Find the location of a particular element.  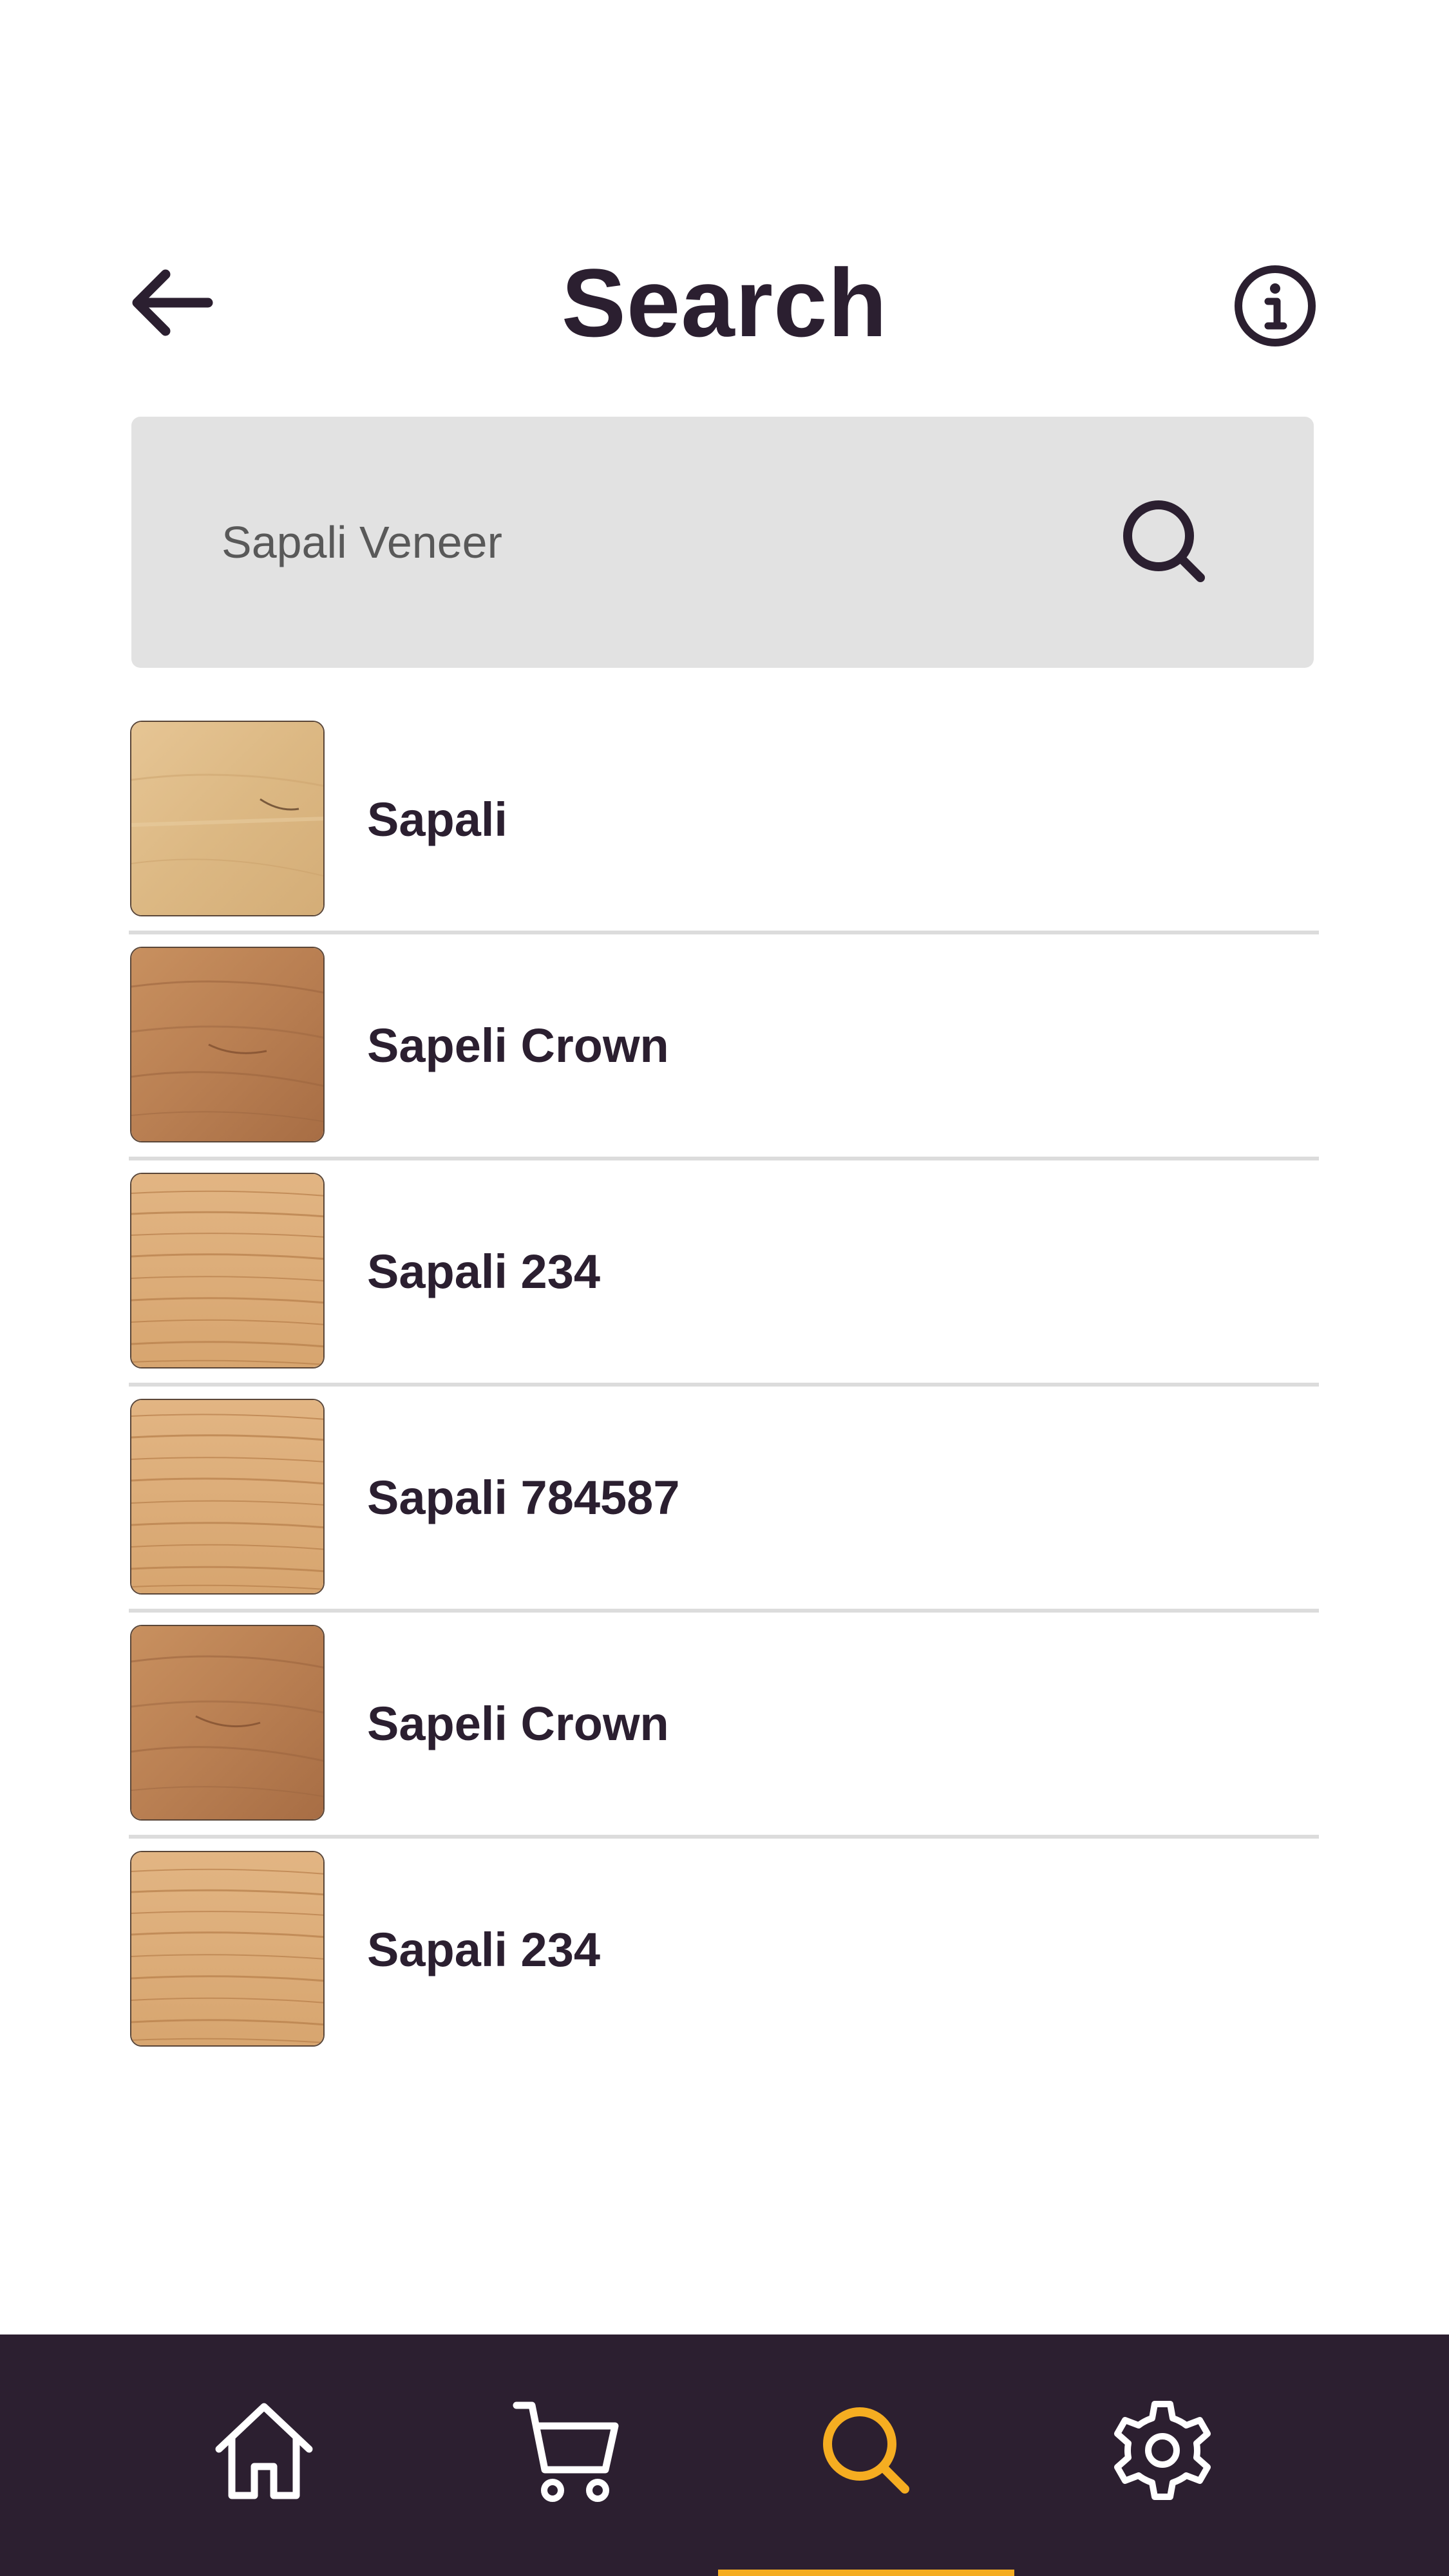

search-button is located at coordinates (1165, 542).